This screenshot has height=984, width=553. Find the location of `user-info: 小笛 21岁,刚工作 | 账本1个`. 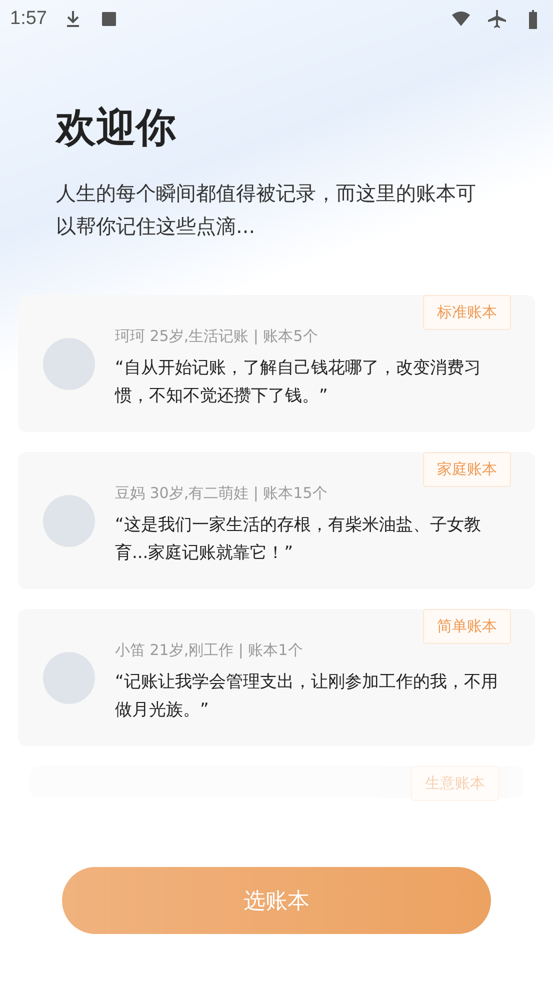

user-info: 小笛 21岁,刚工作 | 账本1个 is located at coordinates (209, 650).